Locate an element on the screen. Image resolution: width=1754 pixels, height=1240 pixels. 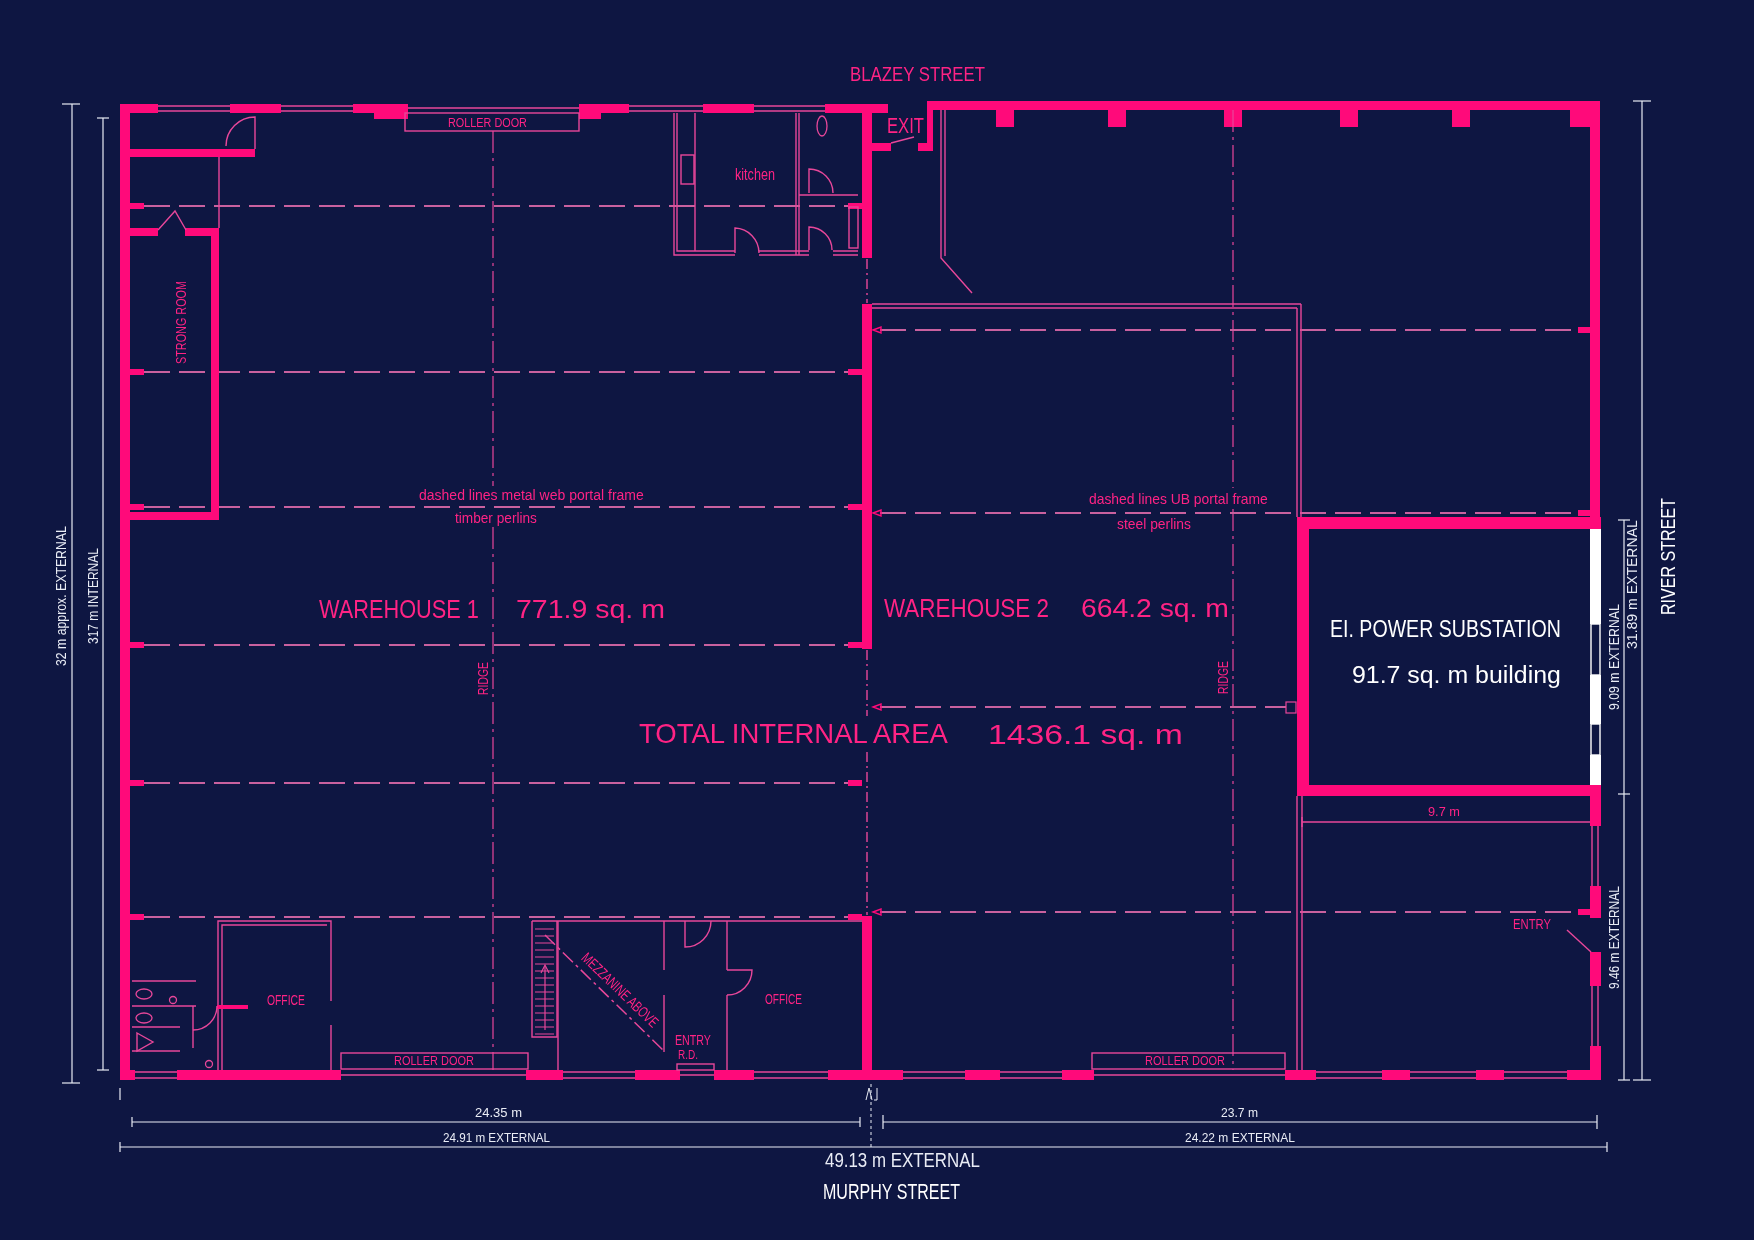
sink-icon is located at coordinates (687, 169).